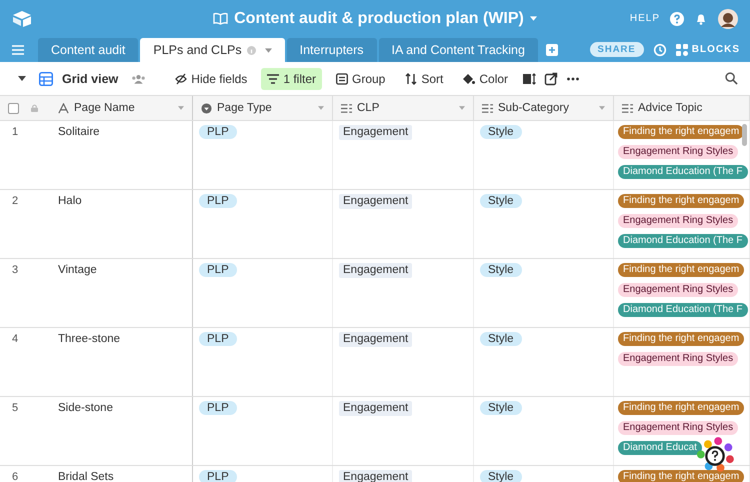 The image size is (750, 482). Describe the element at coordinates (85, 408) in the screenshot. I see `page-name: Side-stone` at that location.